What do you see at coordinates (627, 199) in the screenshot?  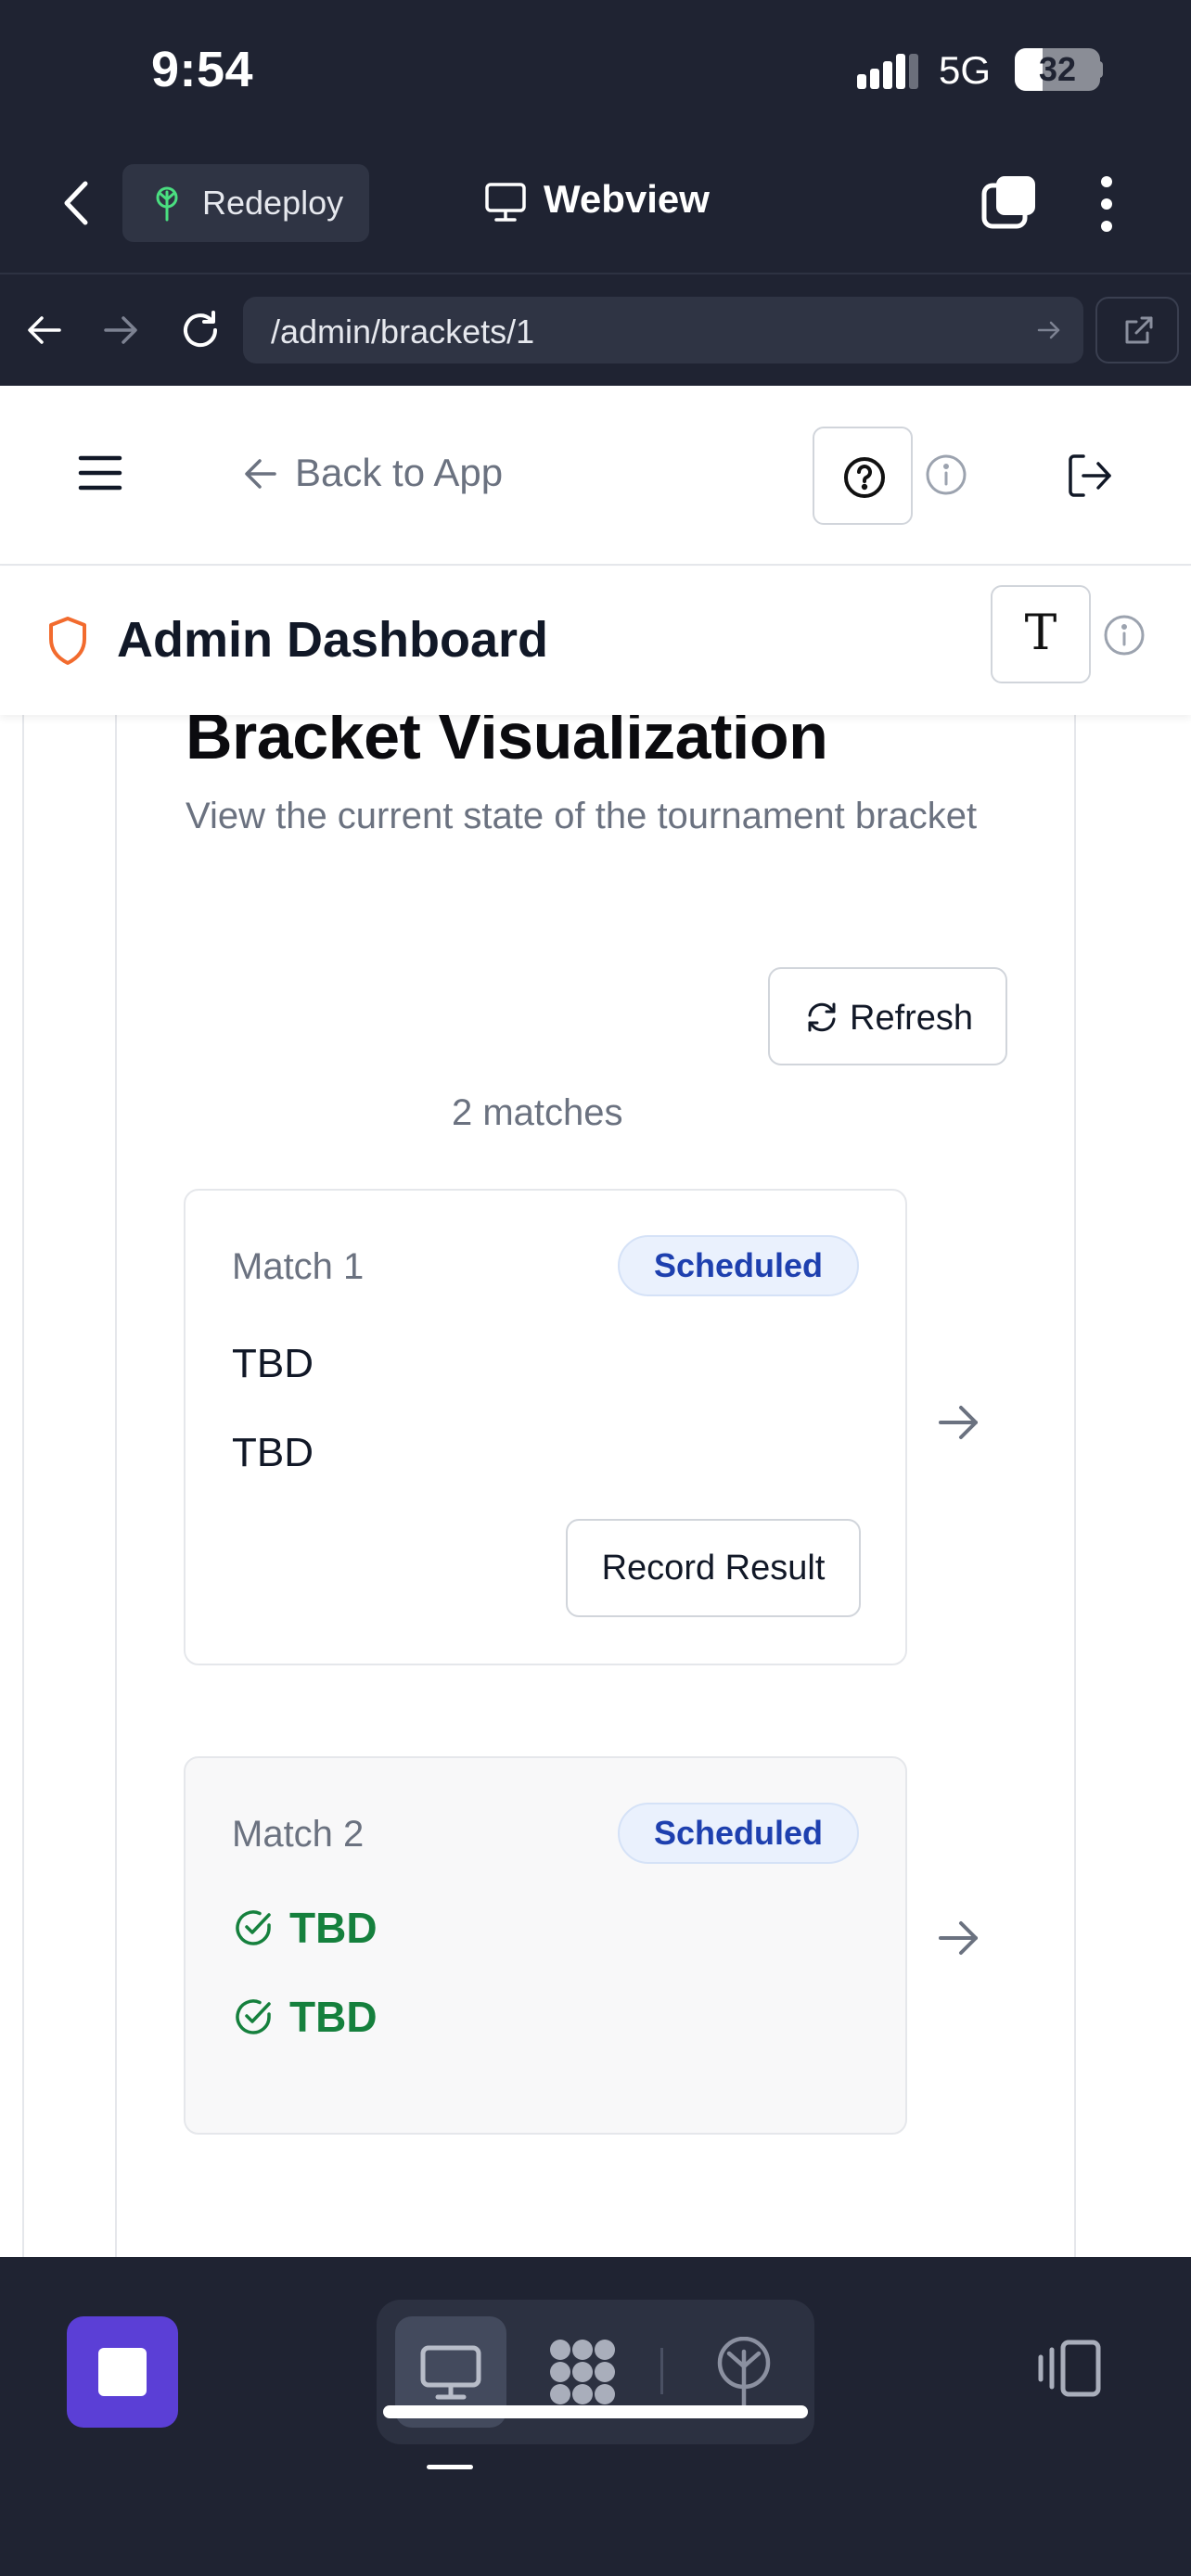 I see `webview-label: Webview` at bounding box center [627, 199].